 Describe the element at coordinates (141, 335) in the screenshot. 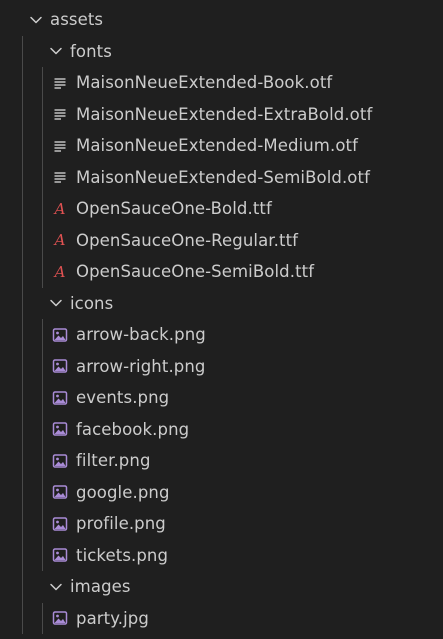

I see `file-label: arrow-back.png` at that location.